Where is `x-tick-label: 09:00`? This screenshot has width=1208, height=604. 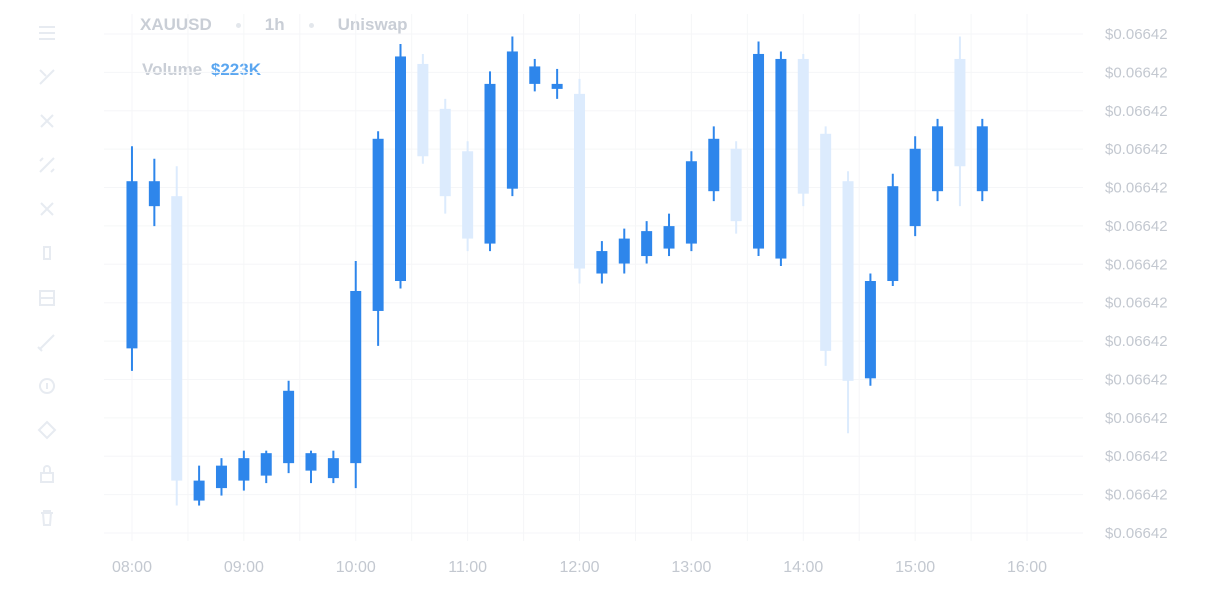 x-tick-label: 09:00 is located at coordinates (244, 567).